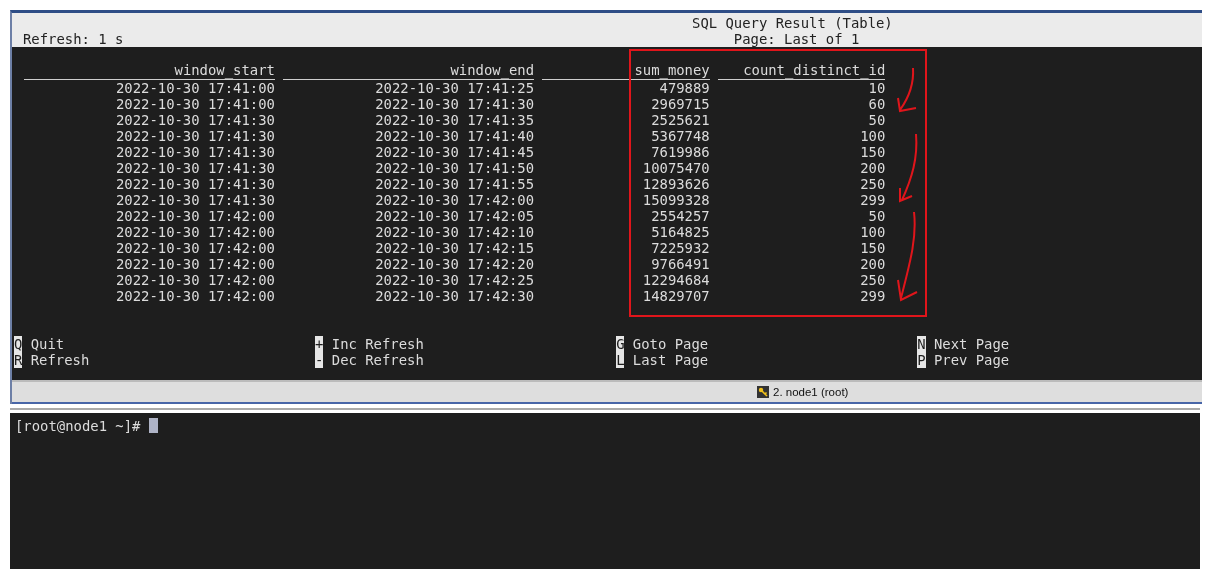  What do you see at coordinates (675, 200) in the screenshot?
I see `table-cell-text: 15099328` at bounding box center [675, 200].